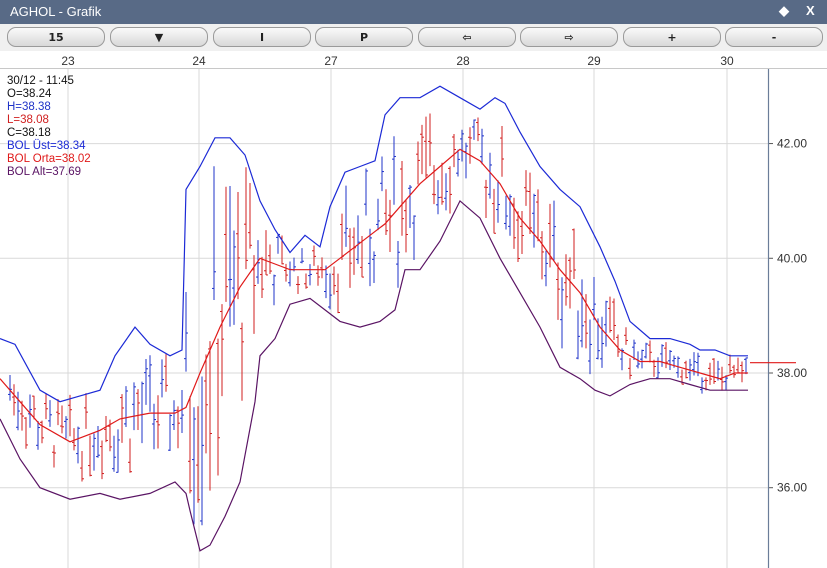 The width and height of the screenshot is (827, 568). What do you see at coordinates (364, 37) in the screenshot?
I see `period-button: P` at bounding box center [364, 37].